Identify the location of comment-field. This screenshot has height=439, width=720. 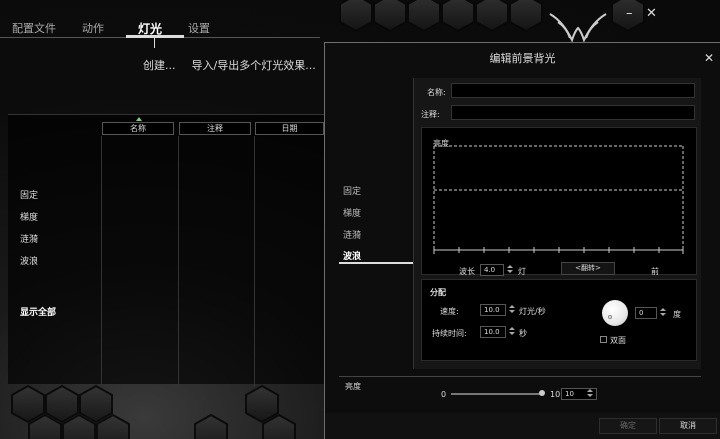
(573, 112).